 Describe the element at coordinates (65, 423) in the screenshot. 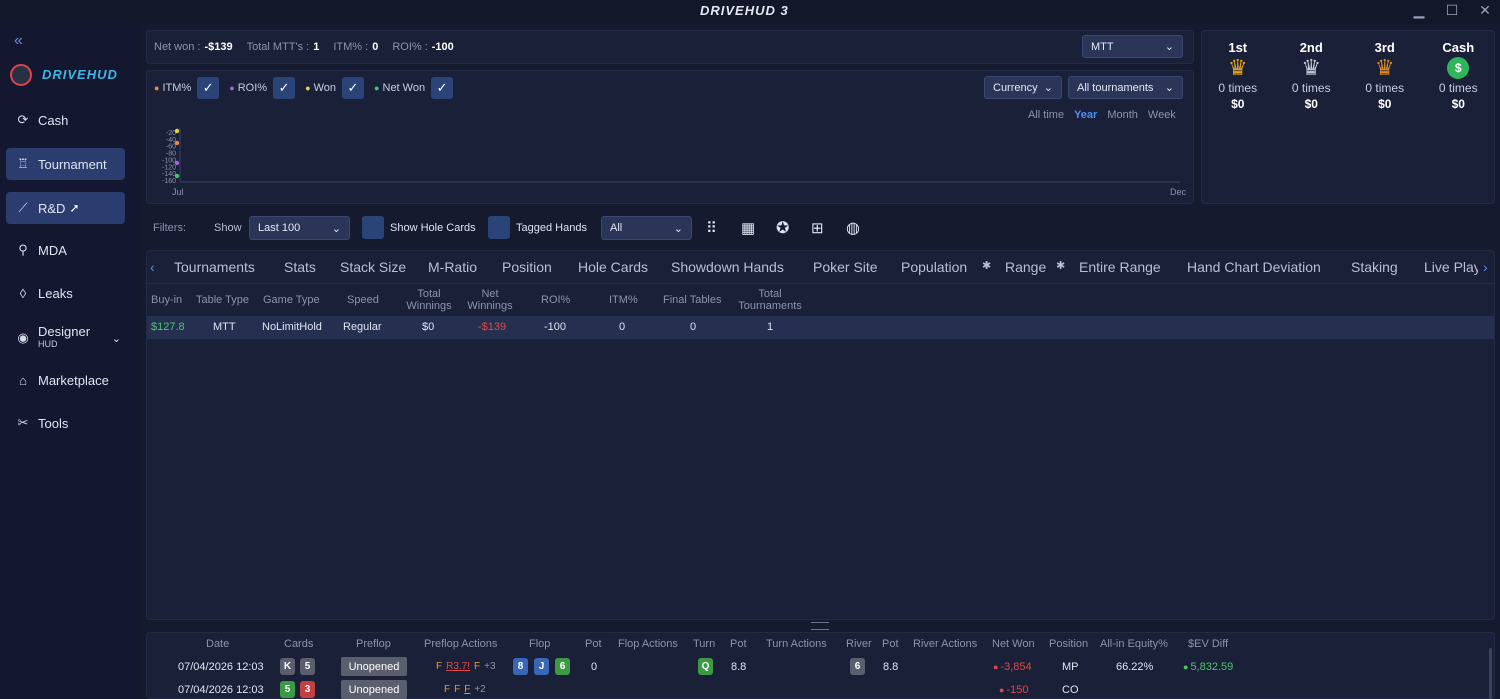

I see `sidebar-item-tools: ✂ Tools` at that location.